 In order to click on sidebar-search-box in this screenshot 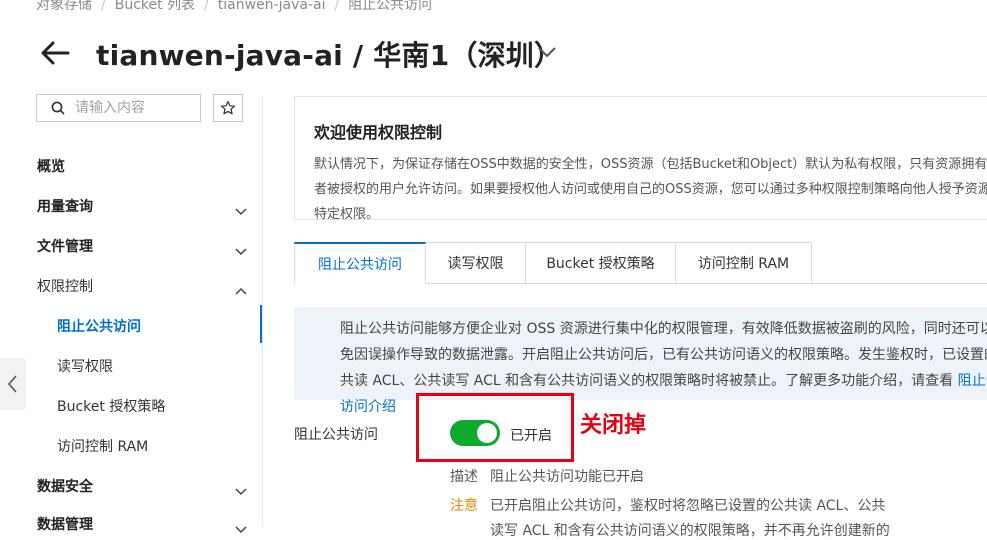, I will do `click(118, 108)`.